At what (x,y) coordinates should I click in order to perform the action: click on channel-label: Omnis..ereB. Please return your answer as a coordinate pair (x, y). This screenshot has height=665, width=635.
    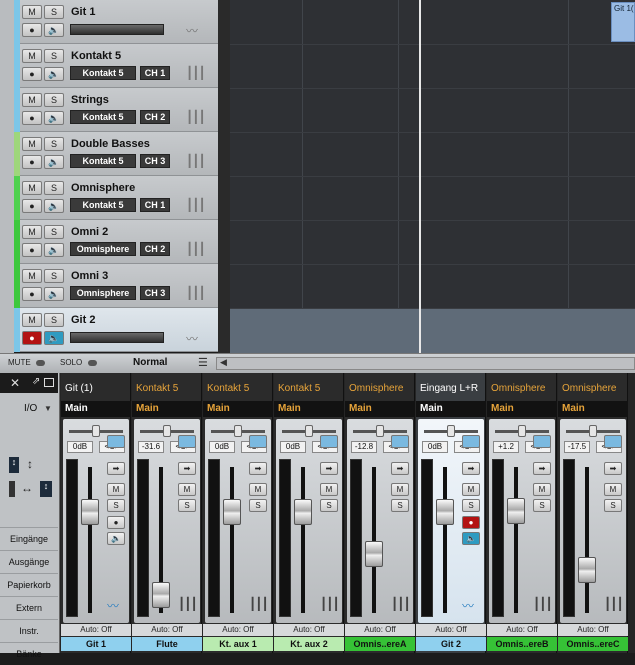
    Looking at the image, I should click on (522, 644).